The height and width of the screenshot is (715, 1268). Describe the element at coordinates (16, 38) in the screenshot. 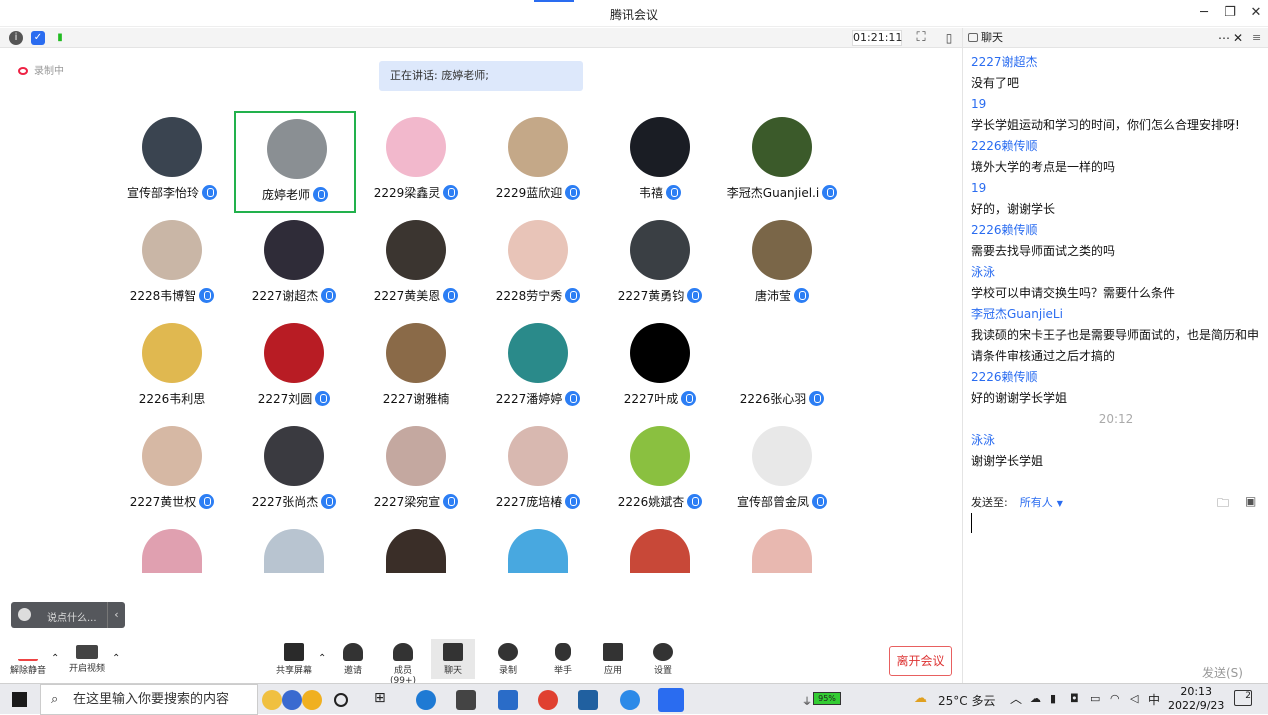

I see `info-icon: i` at that location.